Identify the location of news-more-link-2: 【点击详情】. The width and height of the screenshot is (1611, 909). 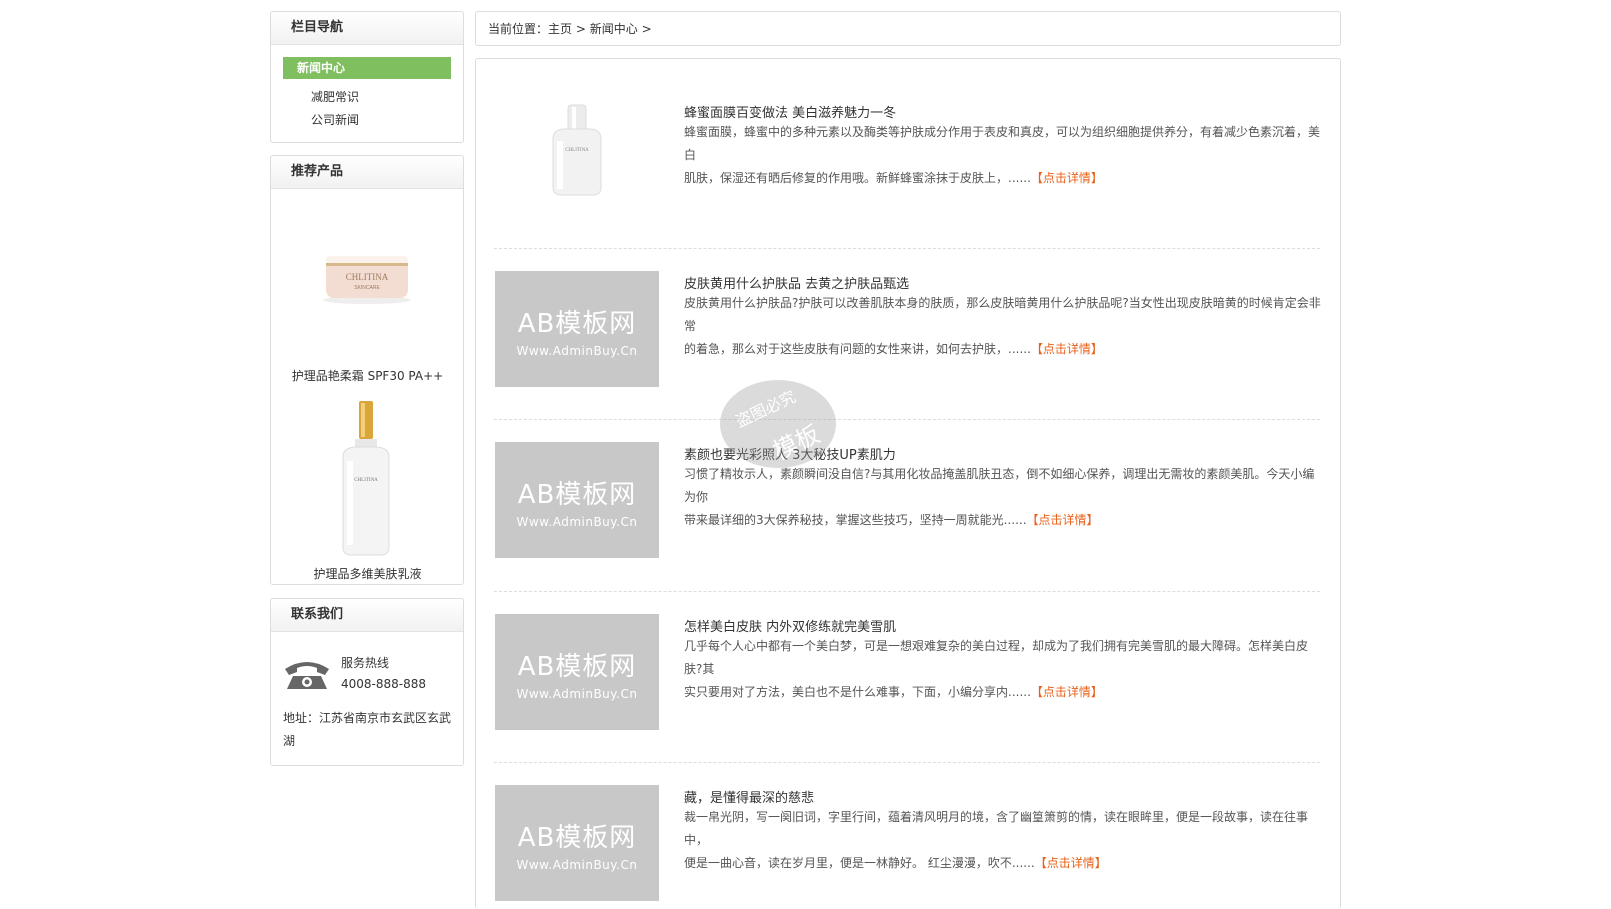
(1067, 349).